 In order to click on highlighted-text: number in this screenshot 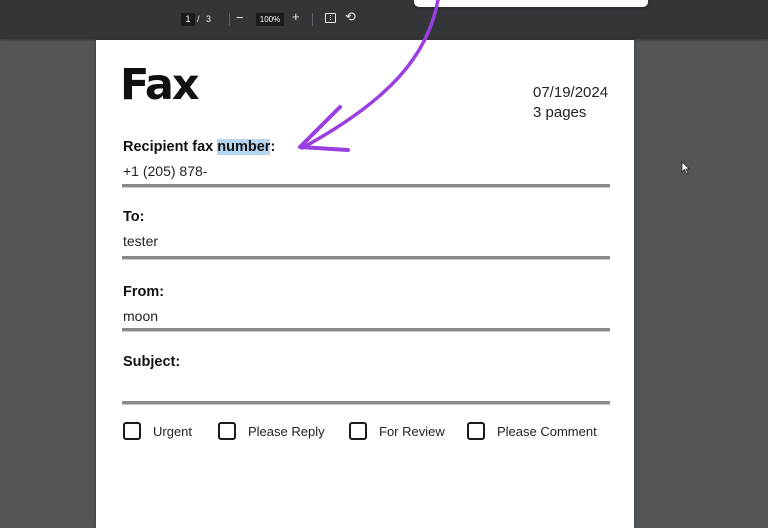, I will do `click(244, 147)`.